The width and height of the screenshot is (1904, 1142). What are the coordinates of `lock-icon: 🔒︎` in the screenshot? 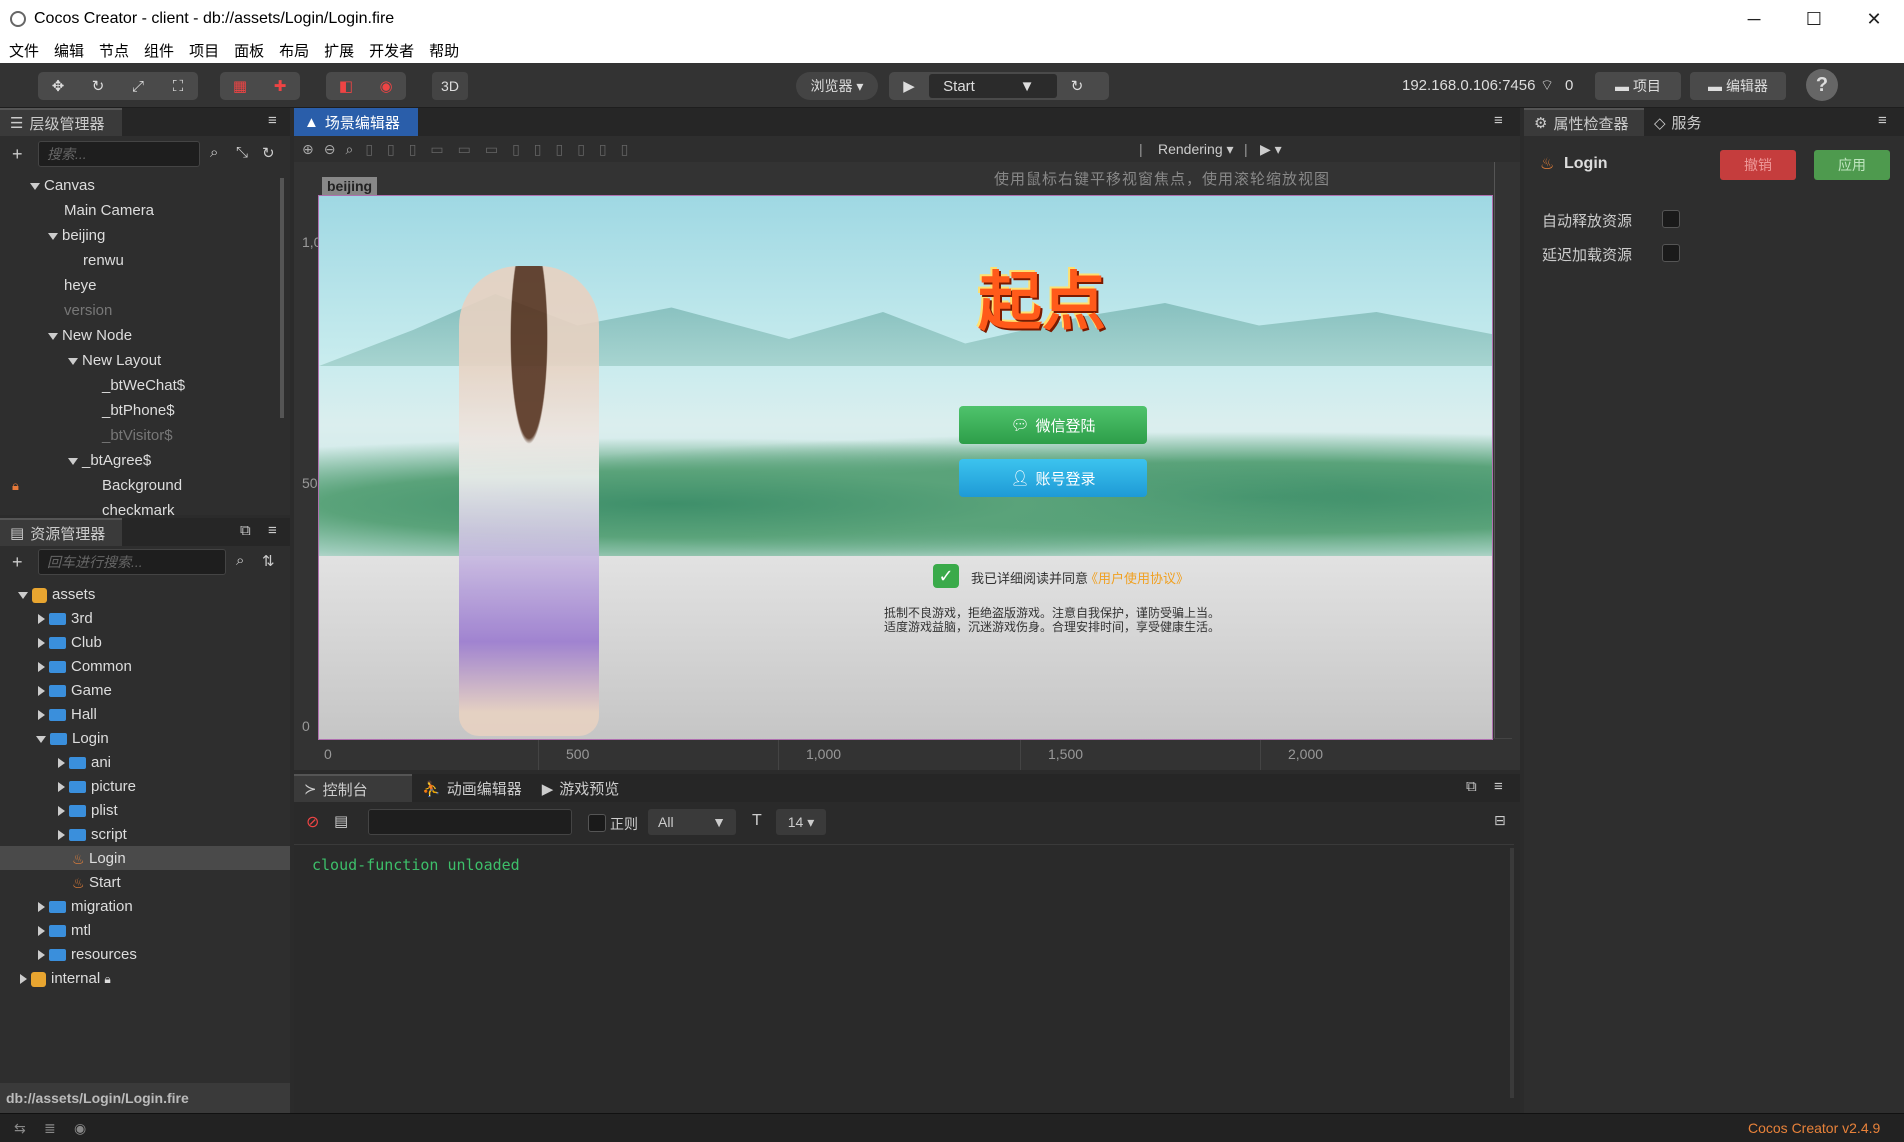 It's located at (15, 486).